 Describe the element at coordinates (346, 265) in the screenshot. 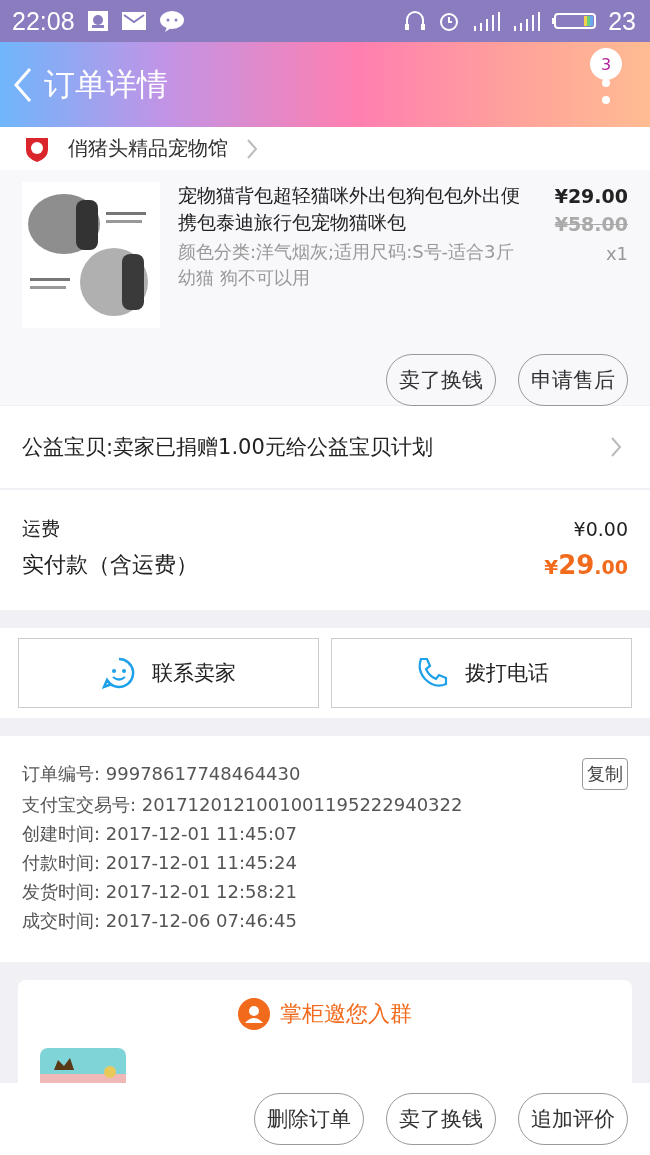

I see `product-variant: 颜色分类:洋气烟灰;适用尺码:S号-适合3斤幼猫 狗不可以用` at that location.